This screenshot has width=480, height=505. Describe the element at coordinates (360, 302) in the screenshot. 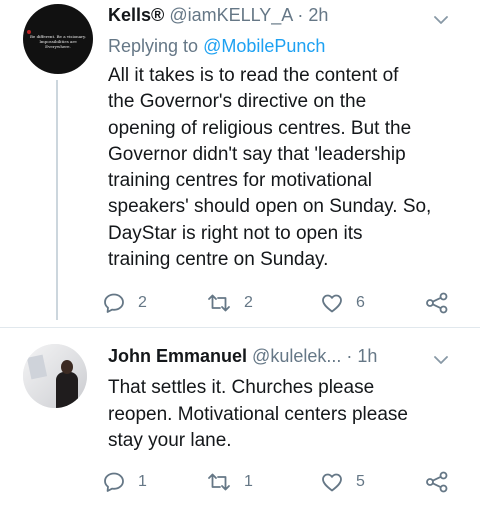

I see `like-count: 6` at that location.